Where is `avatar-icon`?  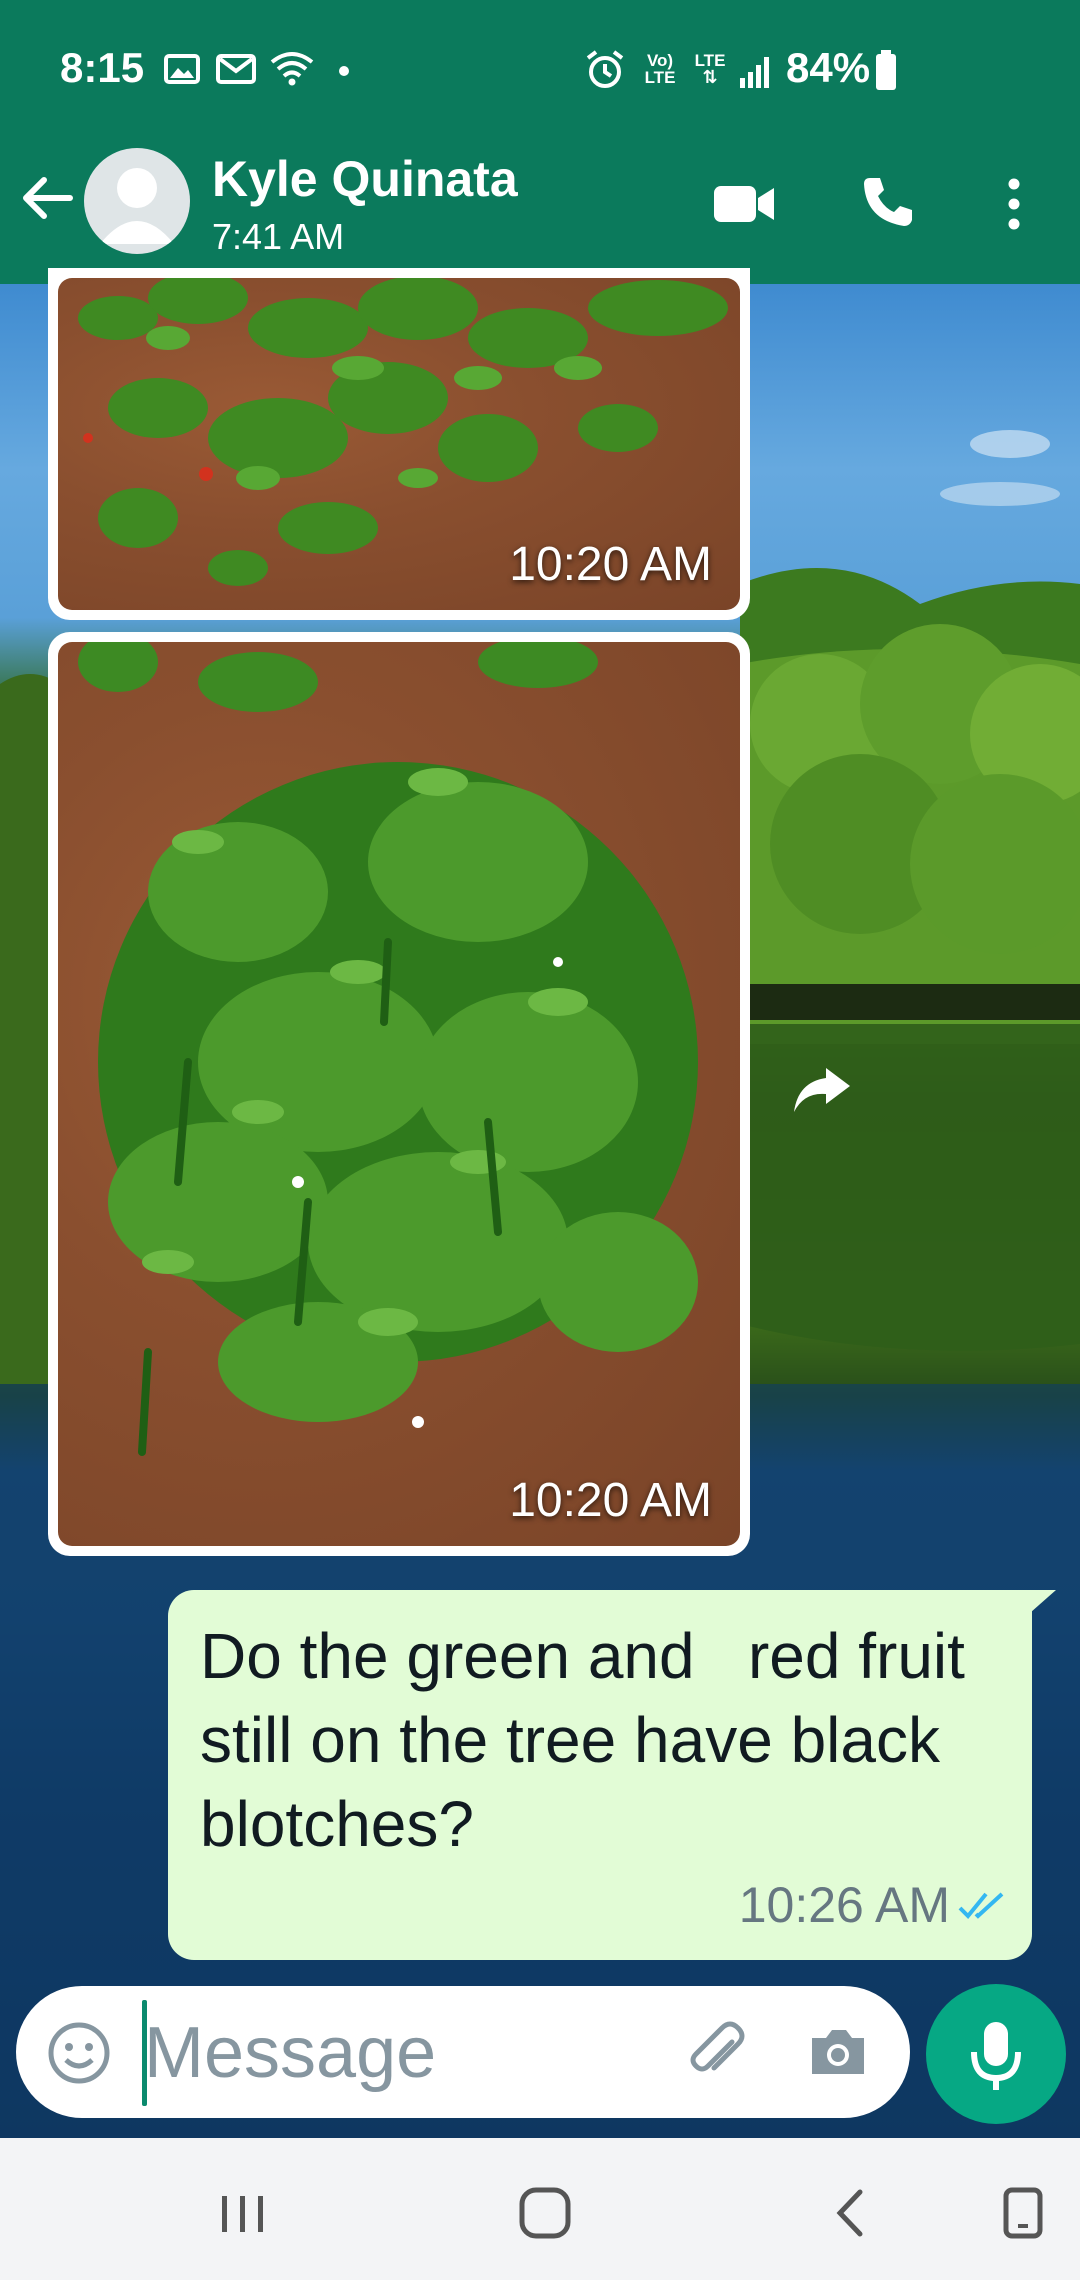 avatar-icon is located at coordinates (137, 201).